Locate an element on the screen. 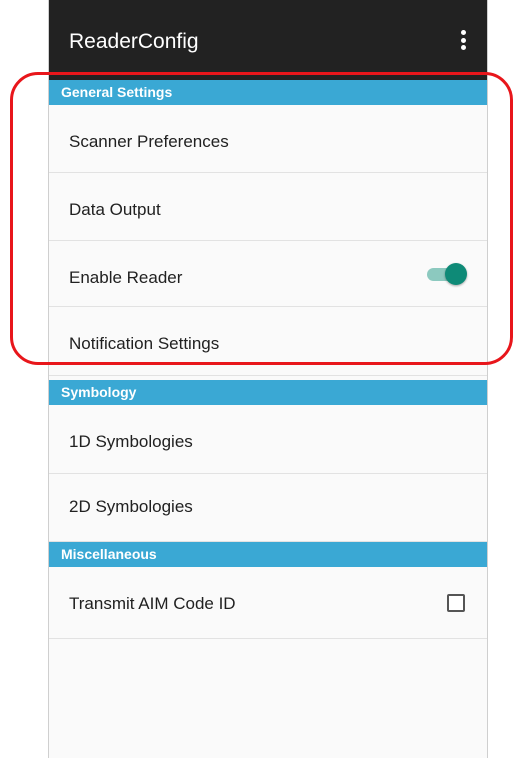 Image resolution: width=515 pixels, height=758 pixels. enable-reader-toggle is located at coordinates (446, 274).